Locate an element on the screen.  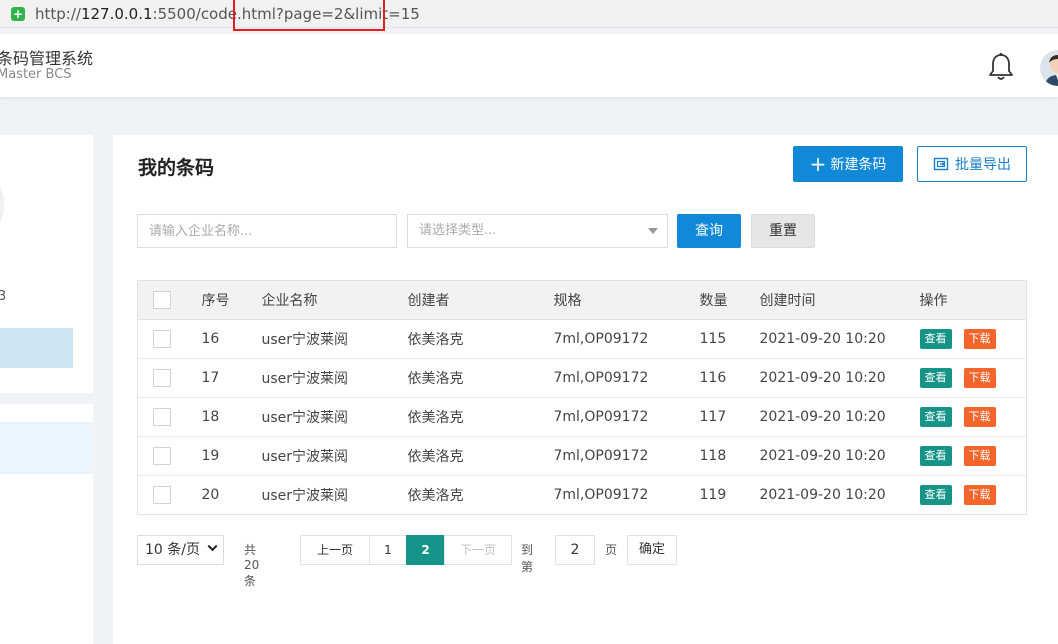
company-name-input is located at coordinates (267, 231).